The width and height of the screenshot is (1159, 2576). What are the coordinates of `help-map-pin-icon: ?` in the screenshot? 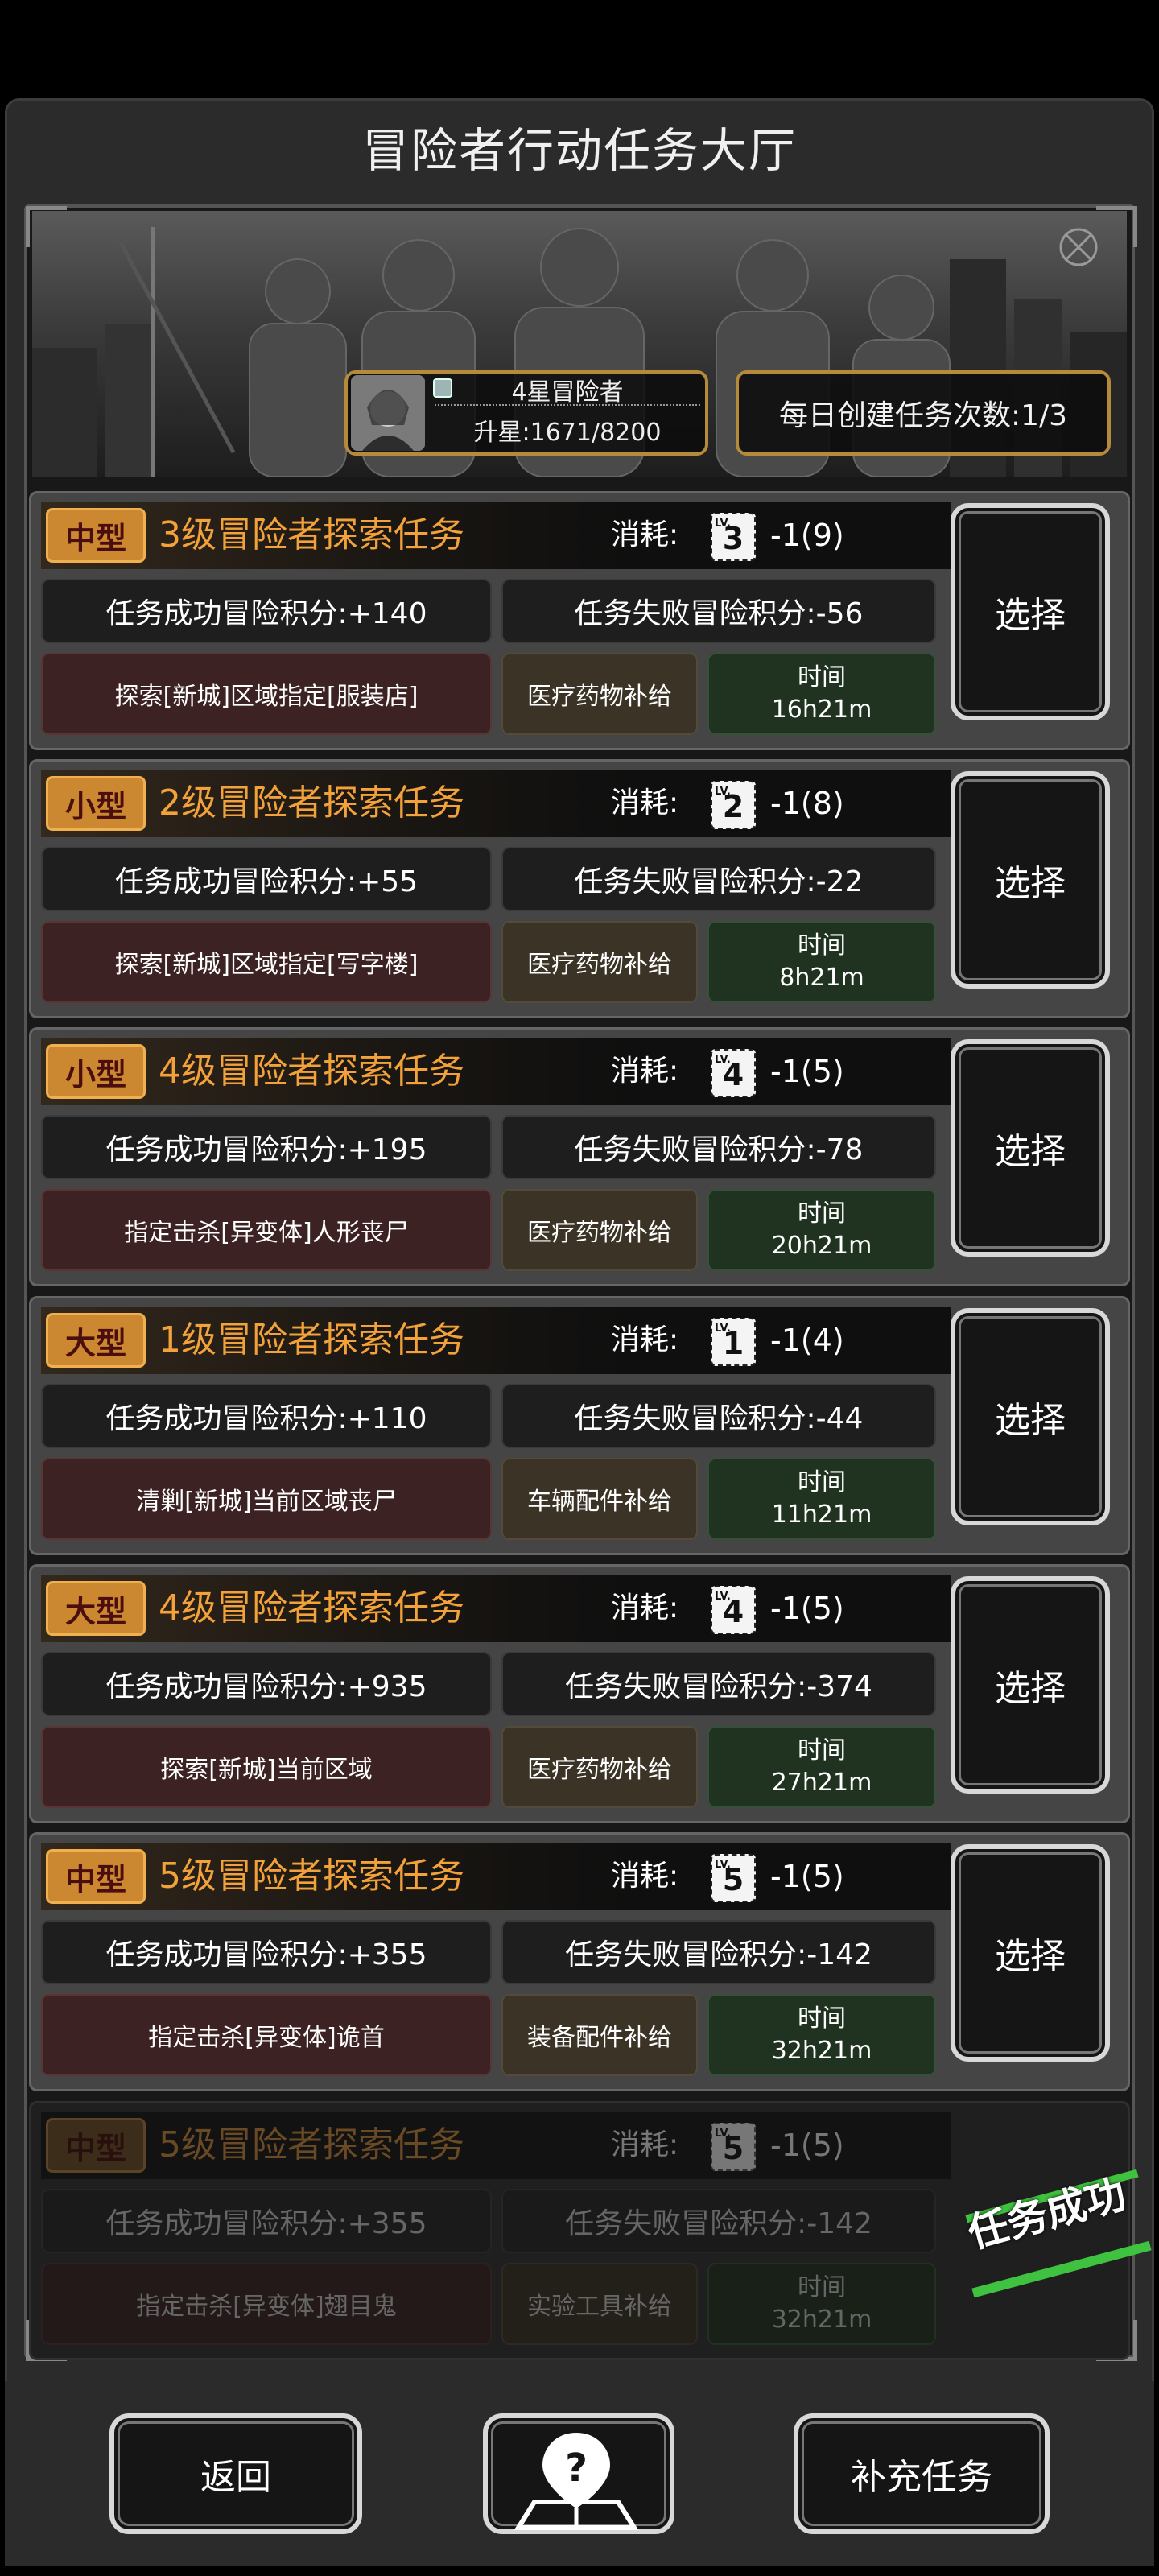 It's located at (576, 2481).